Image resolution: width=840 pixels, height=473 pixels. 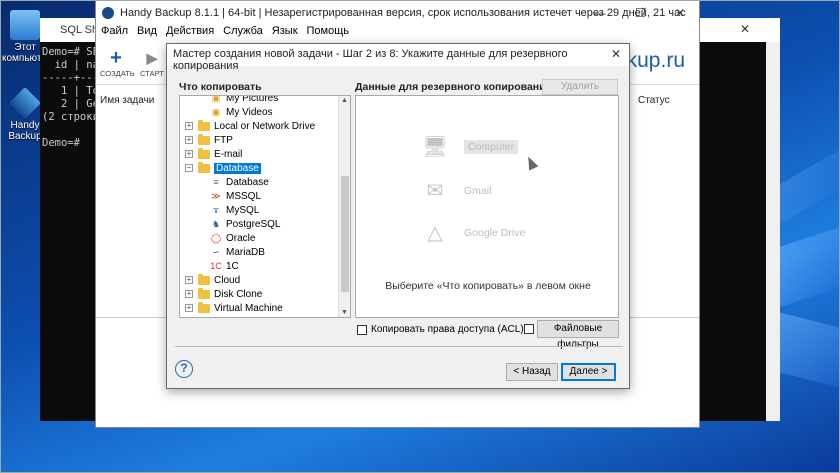 What do you see at coordinates (25, 103) in the screenshot?
I see `handy-backup-icon` at bounding box center [25, 103].